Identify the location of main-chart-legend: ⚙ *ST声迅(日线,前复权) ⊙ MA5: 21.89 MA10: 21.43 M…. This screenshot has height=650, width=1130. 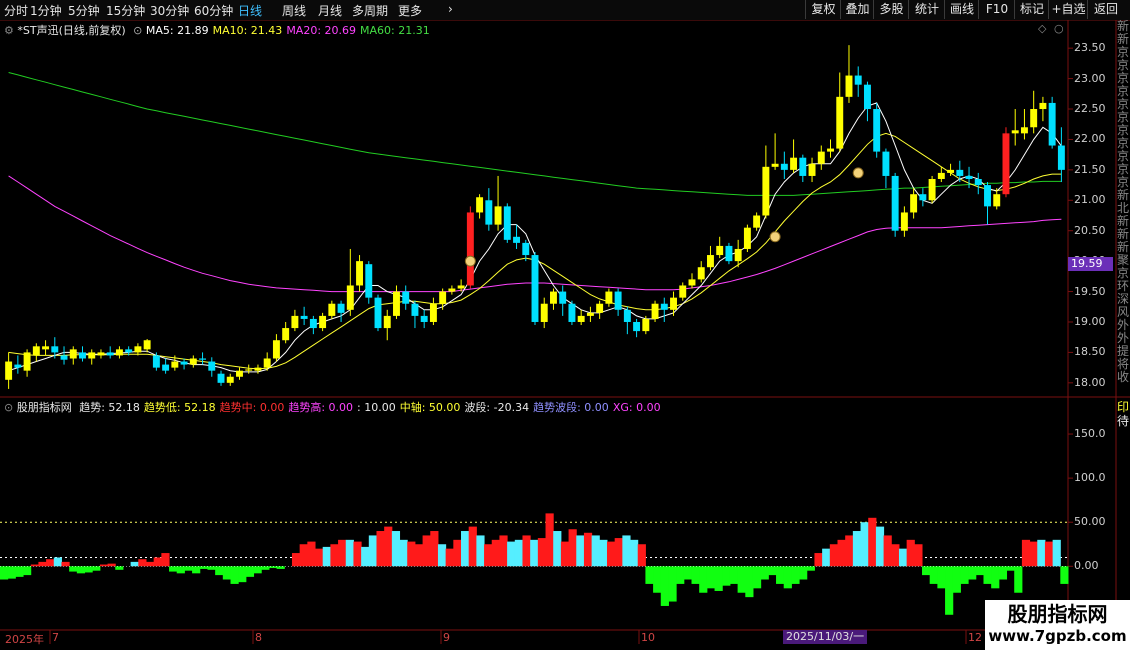
(219, 30).